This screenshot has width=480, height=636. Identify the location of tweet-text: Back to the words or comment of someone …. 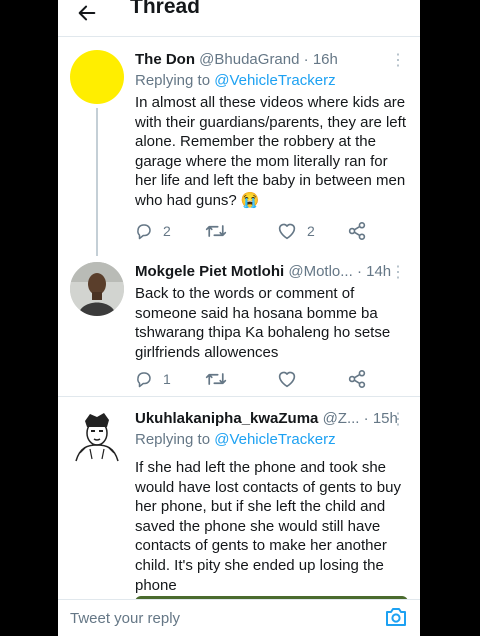
(263, 323).